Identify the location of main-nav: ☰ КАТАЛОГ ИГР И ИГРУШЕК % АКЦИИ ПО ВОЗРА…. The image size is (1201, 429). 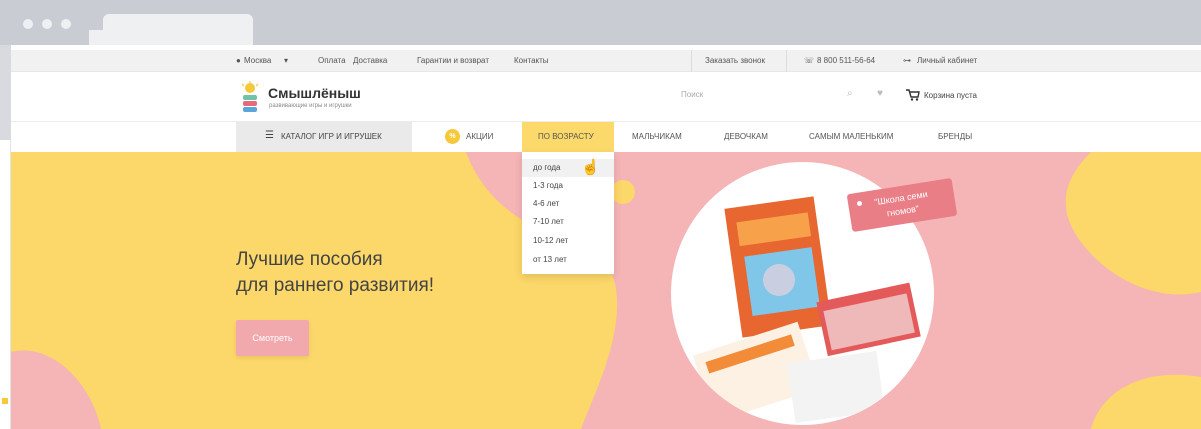
(606, 137).